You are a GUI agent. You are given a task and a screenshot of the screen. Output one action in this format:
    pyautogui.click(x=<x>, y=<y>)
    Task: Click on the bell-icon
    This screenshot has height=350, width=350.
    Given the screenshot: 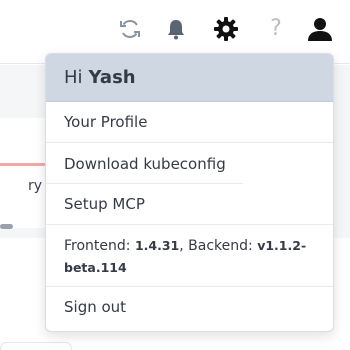 What is the action you would take?
    pyautogui.click(x=176, y=30)
    